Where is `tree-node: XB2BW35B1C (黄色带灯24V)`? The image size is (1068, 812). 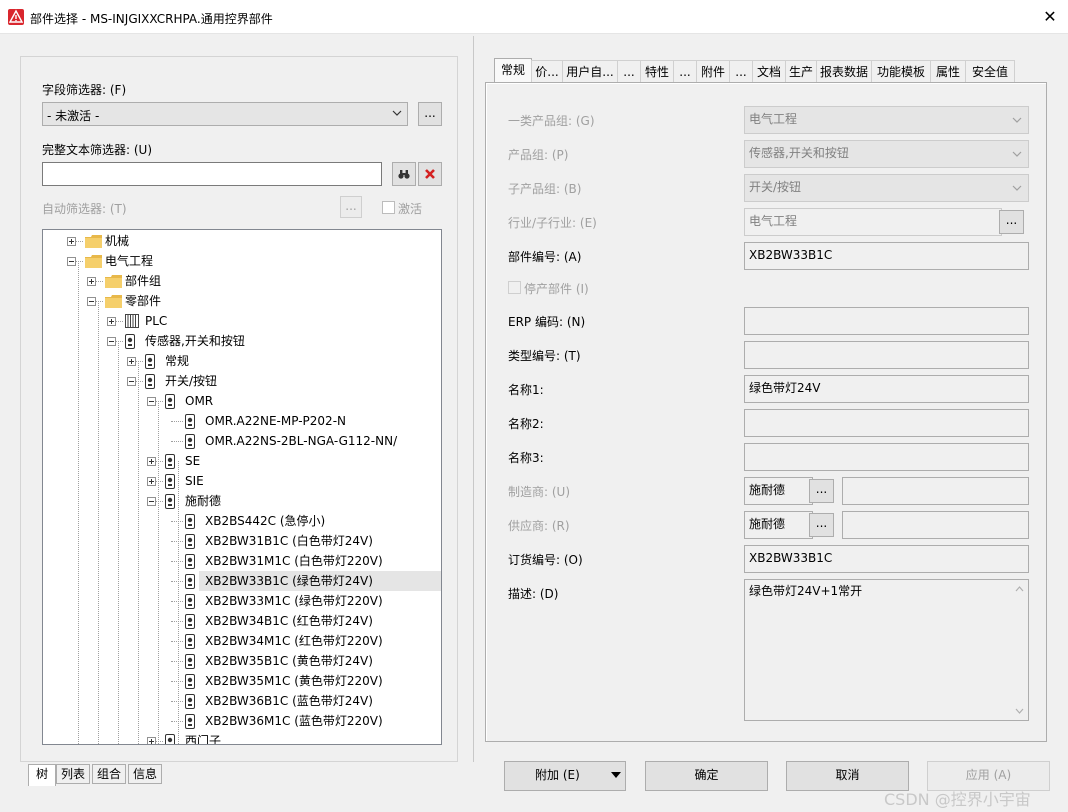
tree-node: XB2BW35B1C (黄色带灯24V) is located at coordinates (242, 661).